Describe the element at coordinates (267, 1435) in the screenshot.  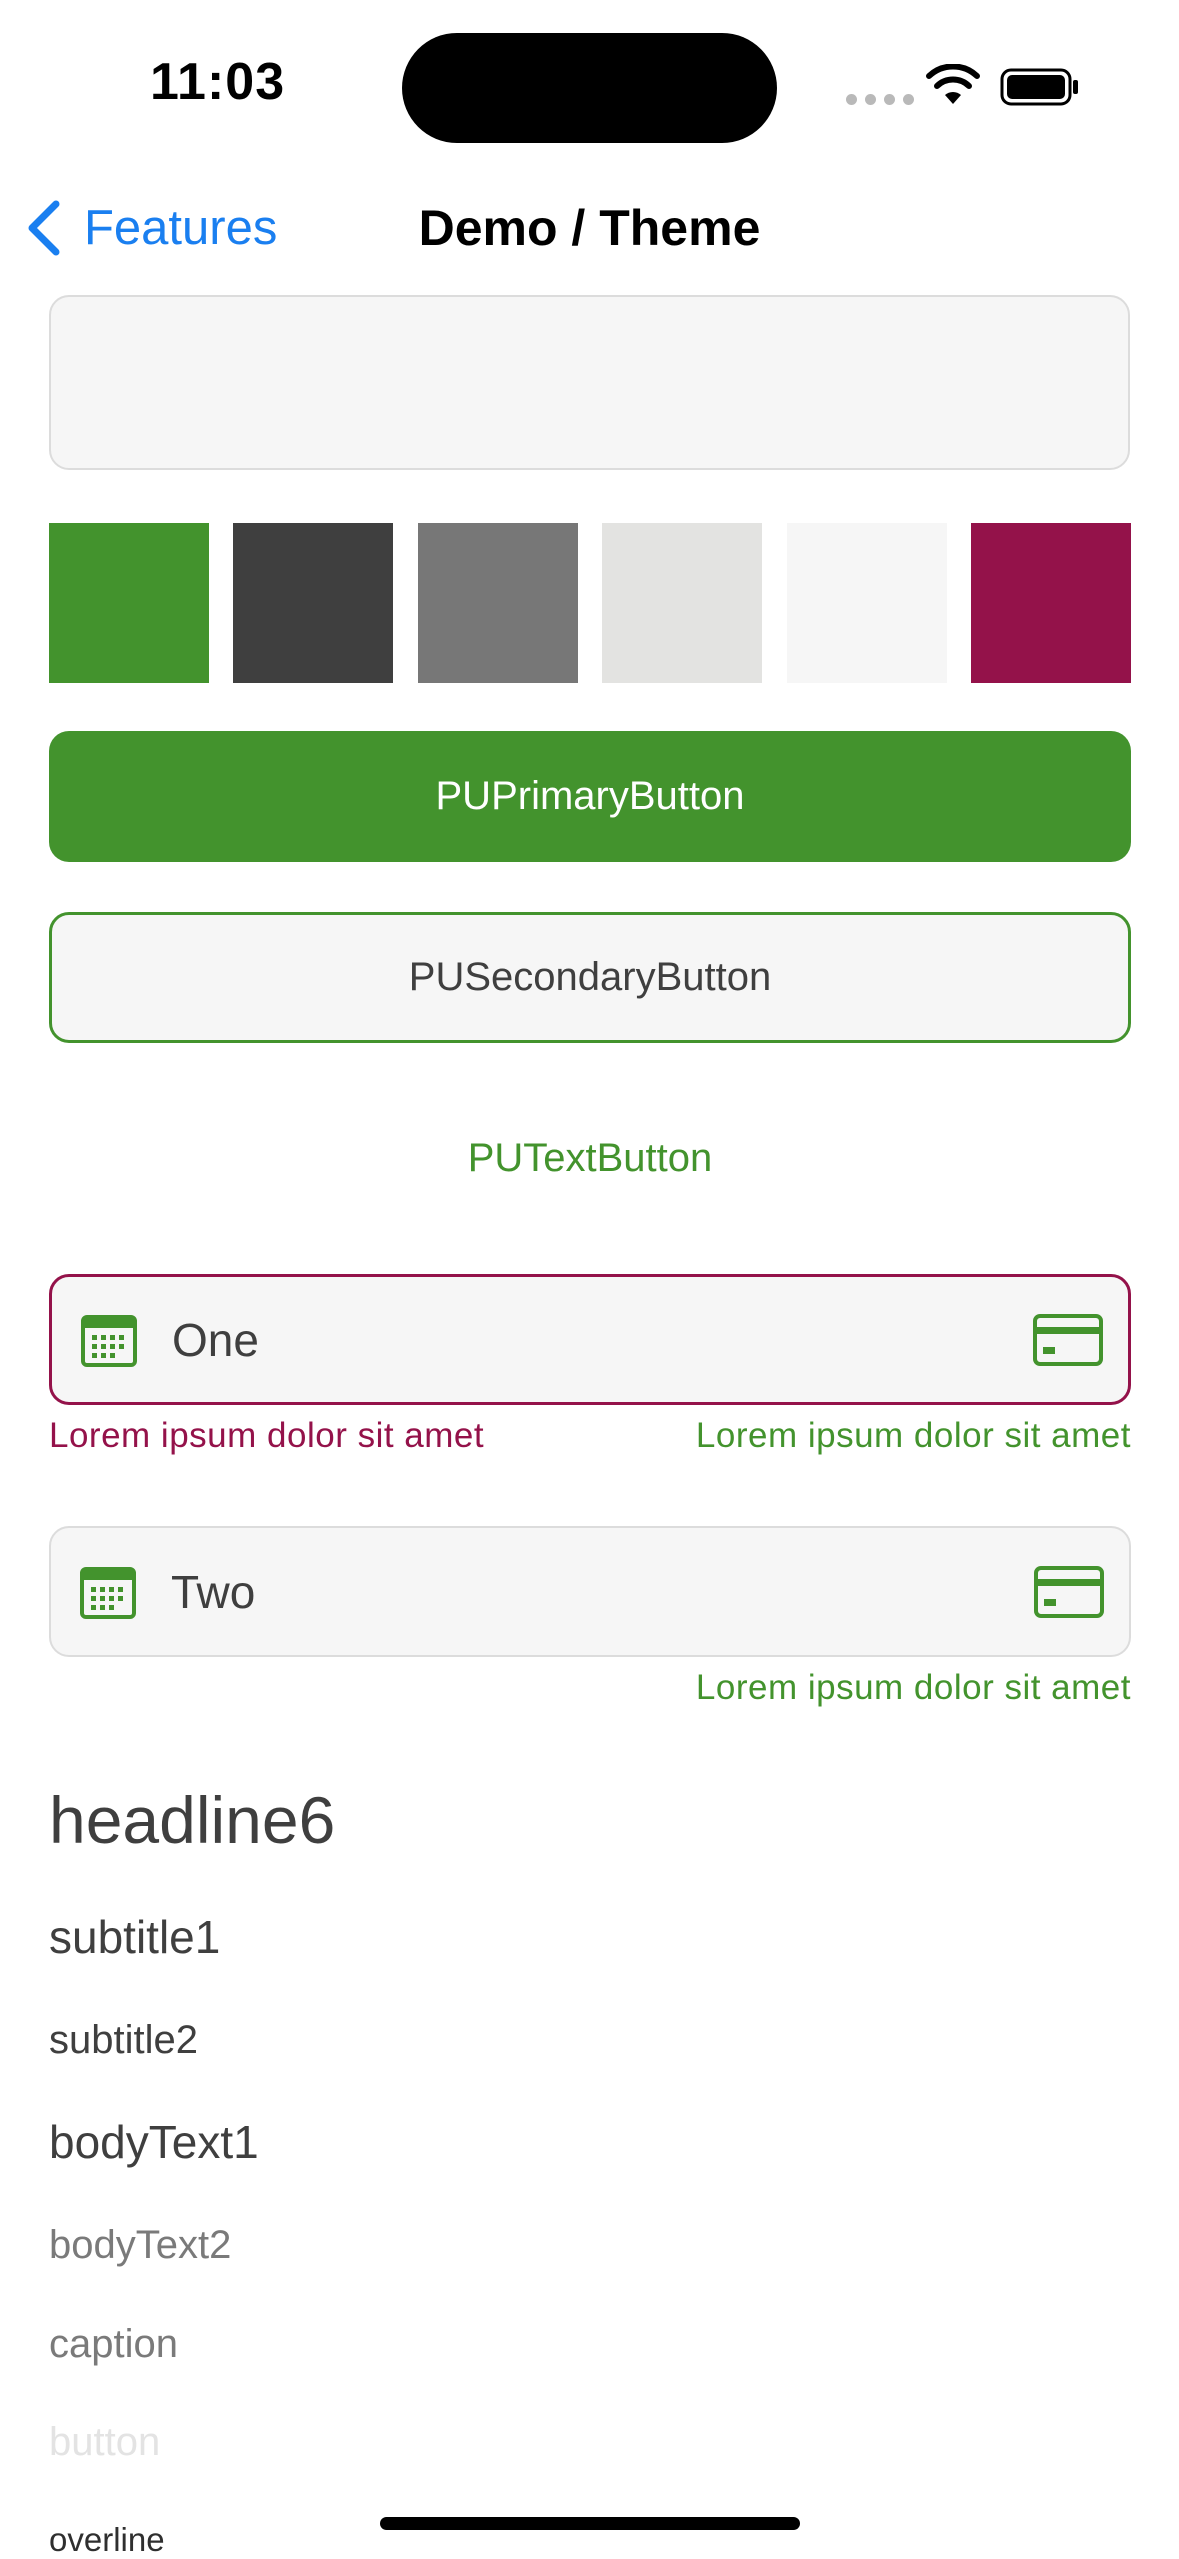
I see `field-one-error-text: Lorem ipsum dolor sit amet` at that location.